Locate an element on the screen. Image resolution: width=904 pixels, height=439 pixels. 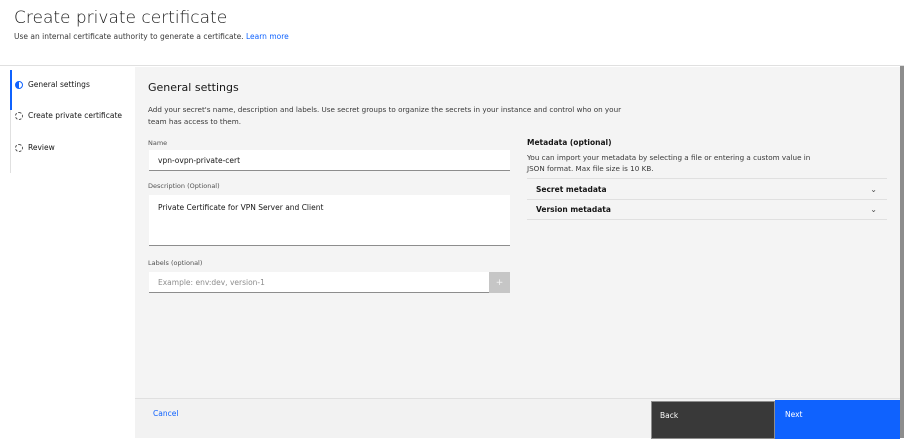
section-heading: General settings is located at coordinates (193, 87).